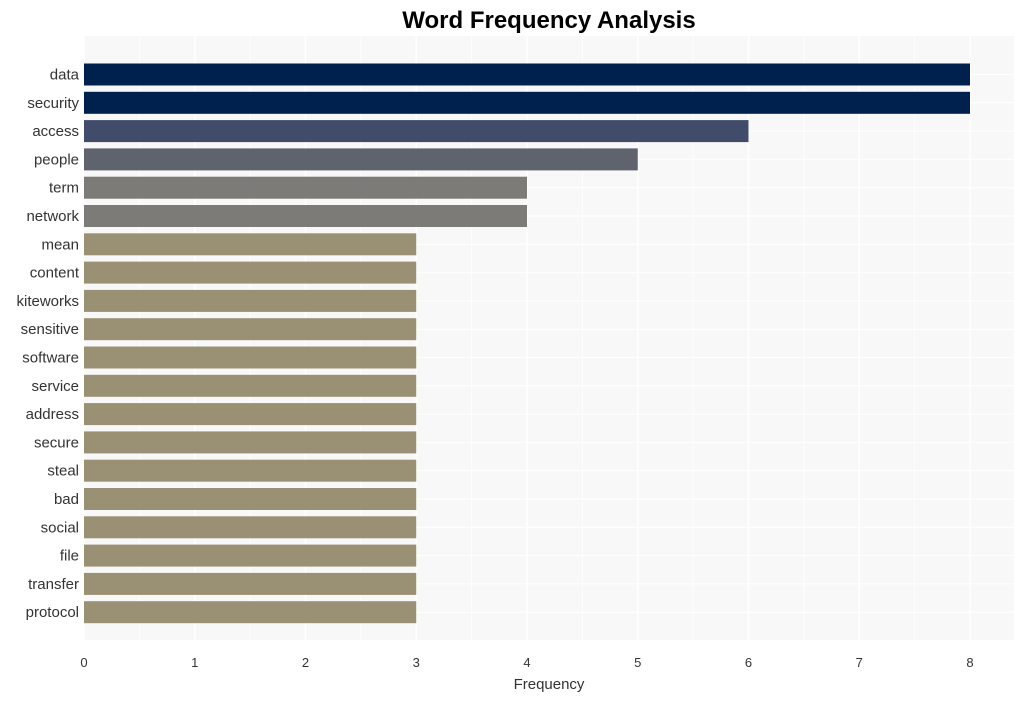  Describe the element at coordinates (53, 103) in the screenshot. I see `category-label-security: security` at that location.